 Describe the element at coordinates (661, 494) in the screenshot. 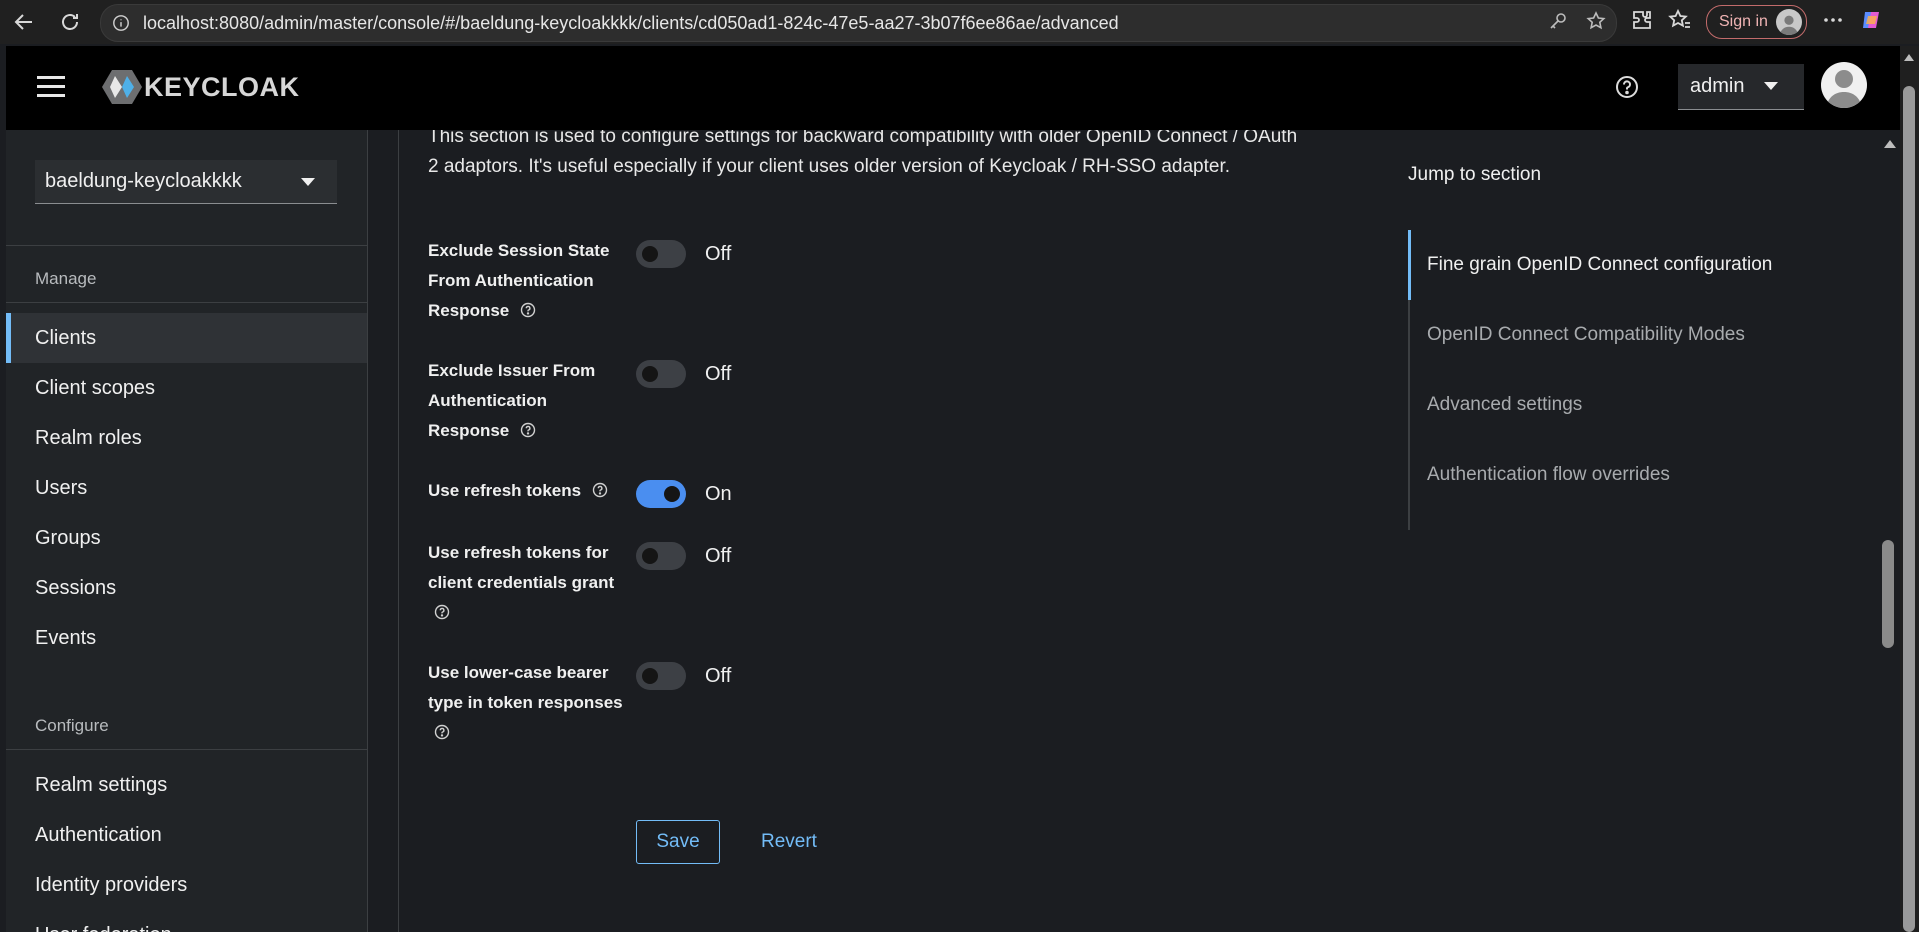

I see `toggle-use-refresh-tokens` at that location.